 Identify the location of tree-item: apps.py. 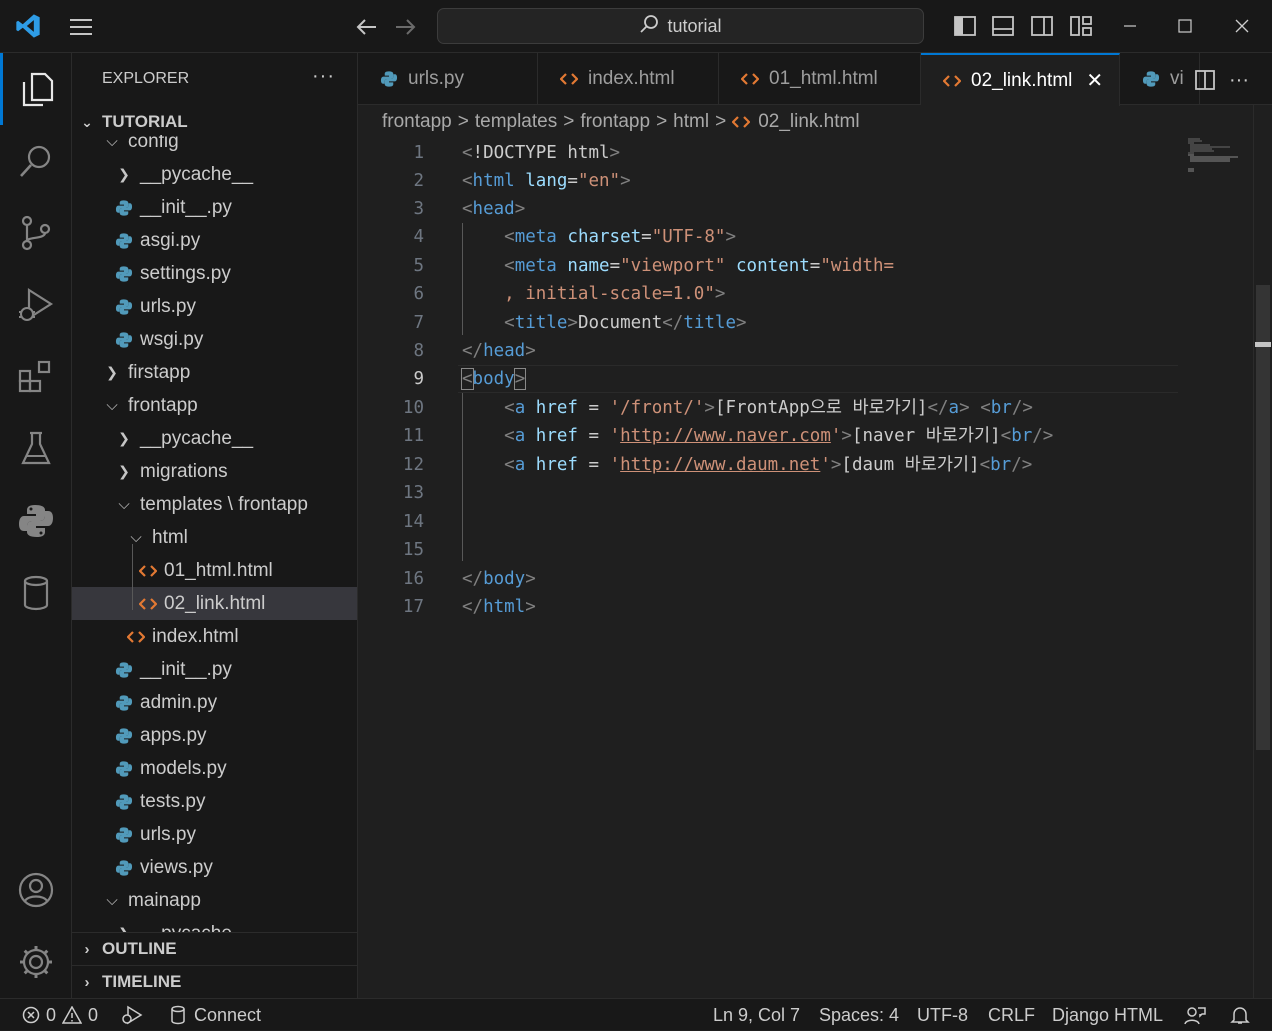
(214, 735).